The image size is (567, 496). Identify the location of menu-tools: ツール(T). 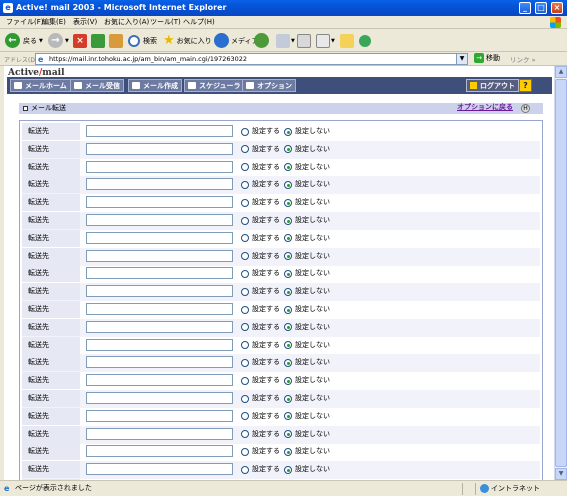
(165, 22).